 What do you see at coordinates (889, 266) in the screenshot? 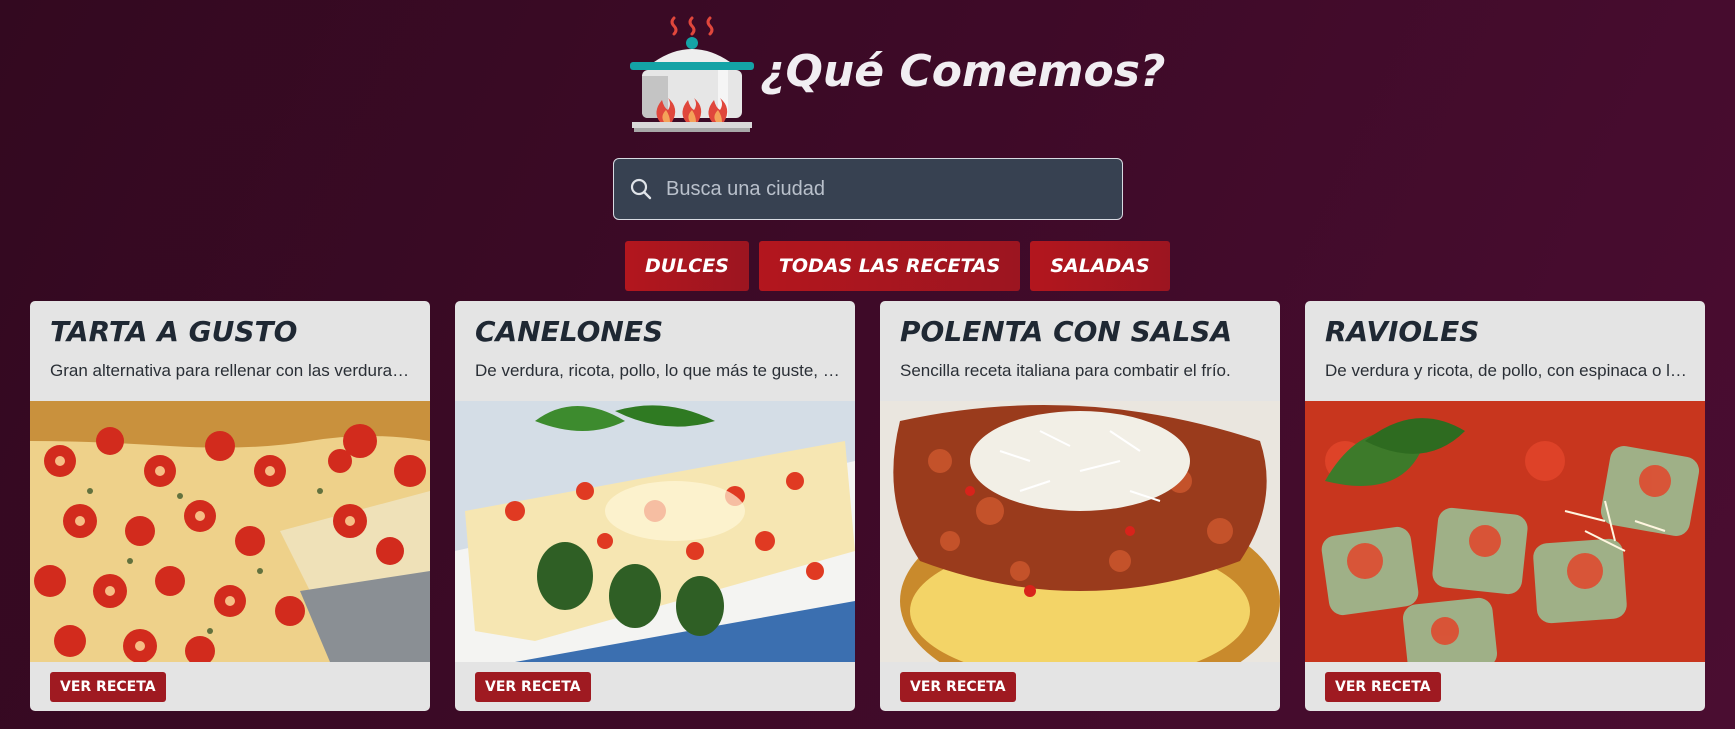
I see `filter-todas-button: TODAS LAS RECETAS` at bounding box center [889, 266].